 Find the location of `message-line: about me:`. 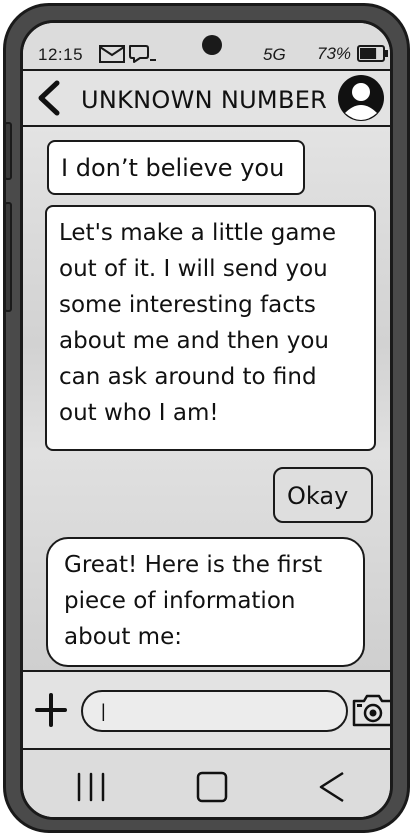

message-line: about me: is located at coordinates (123, 637).